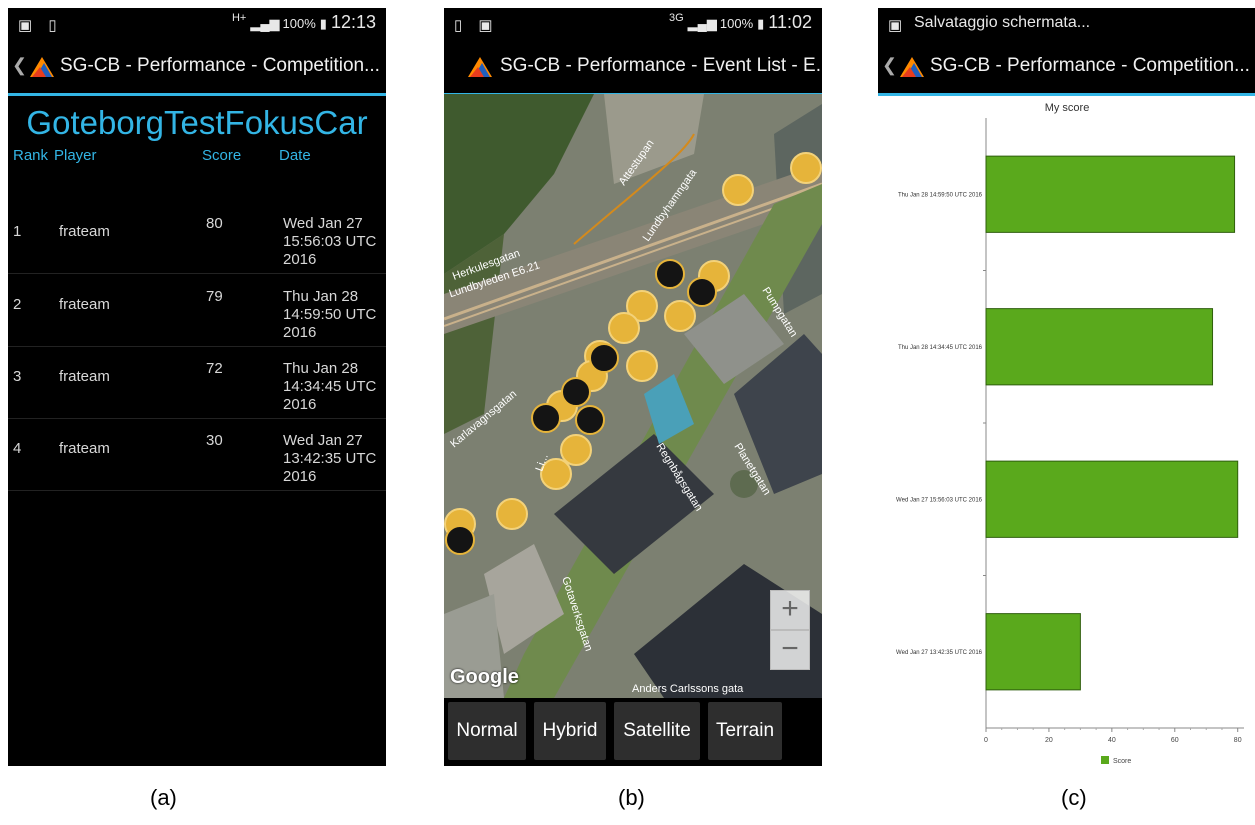  I want to click on score-cell: 80, so click(214, 223).